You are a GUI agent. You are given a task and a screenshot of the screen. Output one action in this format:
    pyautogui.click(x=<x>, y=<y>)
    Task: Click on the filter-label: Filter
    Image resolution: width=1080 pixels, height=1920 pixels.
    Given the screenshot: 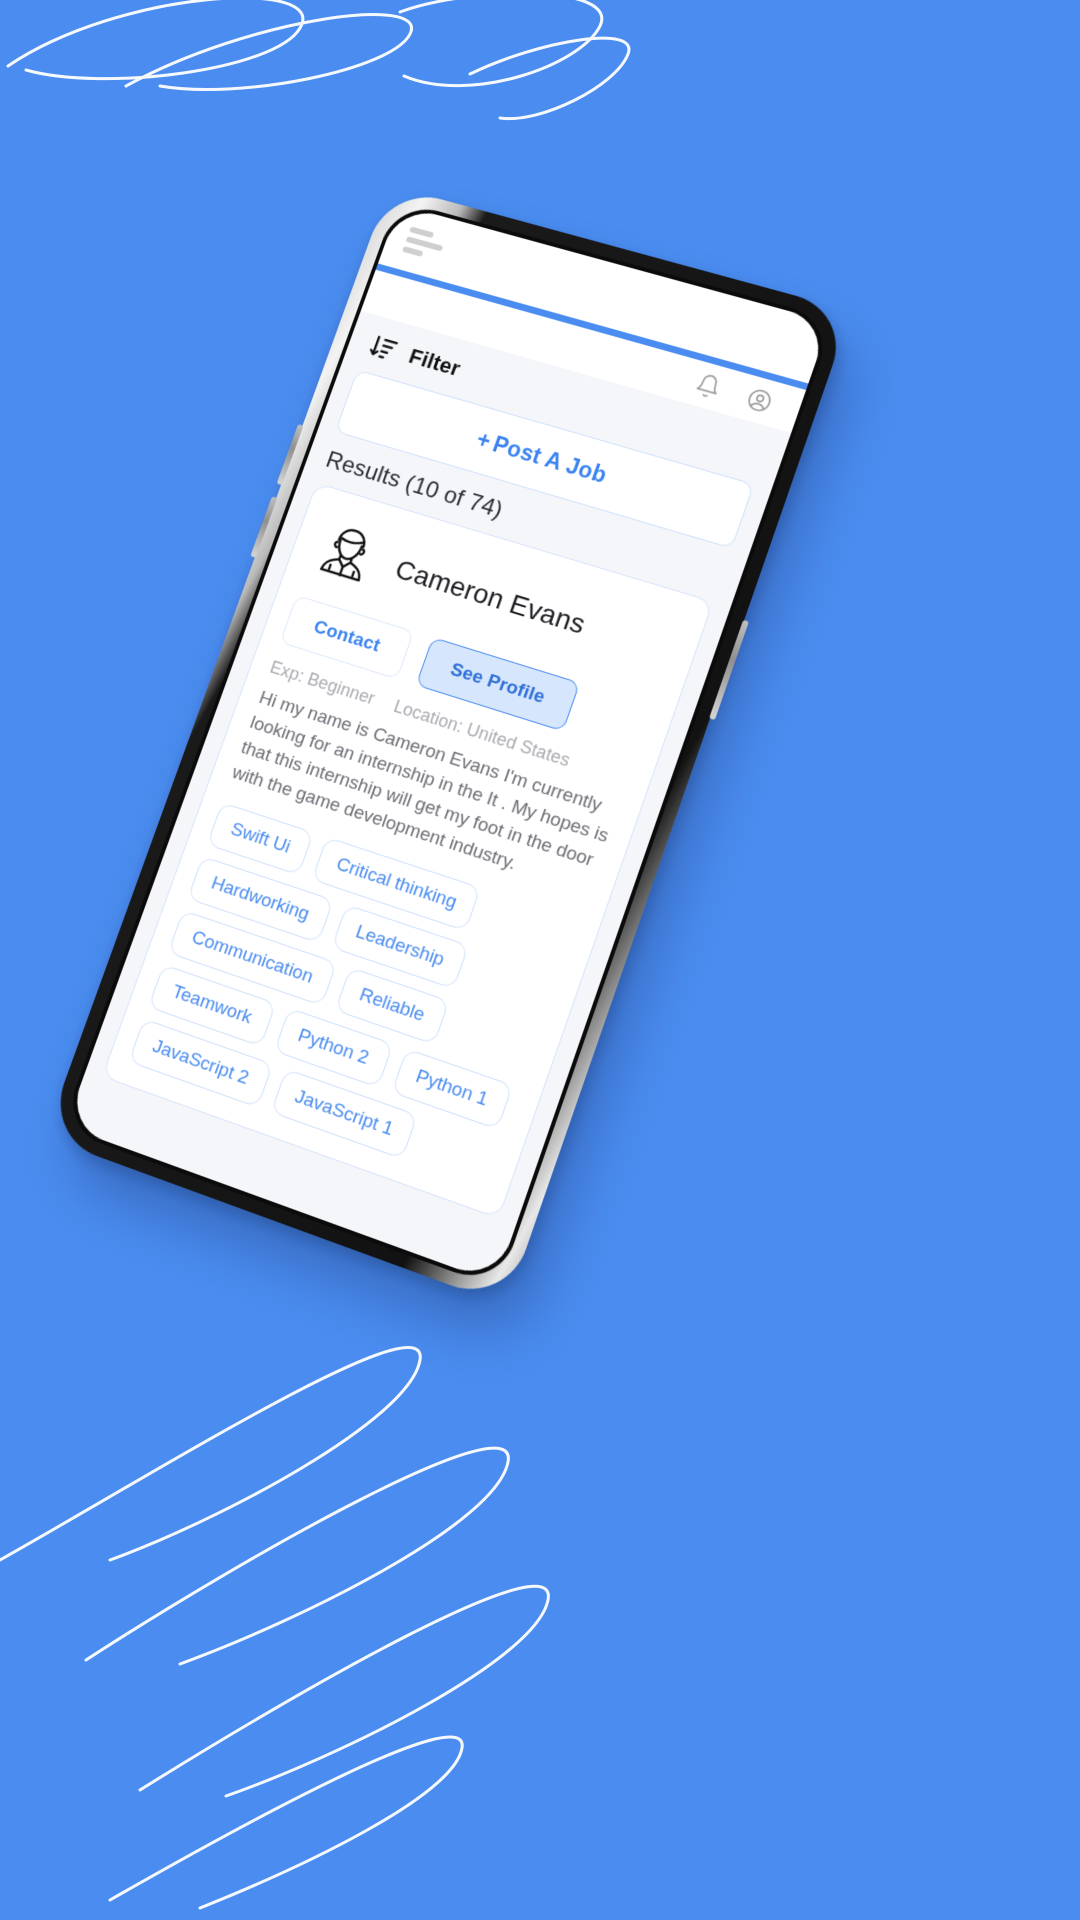 What is the action you would take?
    pyautogui.click(x=434, y=362)
    